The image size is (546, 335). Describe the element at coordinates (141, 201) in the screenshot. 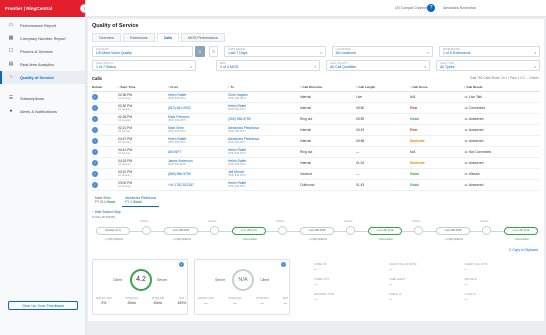

I see `detail-tab-alexandra-pleshkova: Alexandra Pleshkova FY 1 Good` at that location.